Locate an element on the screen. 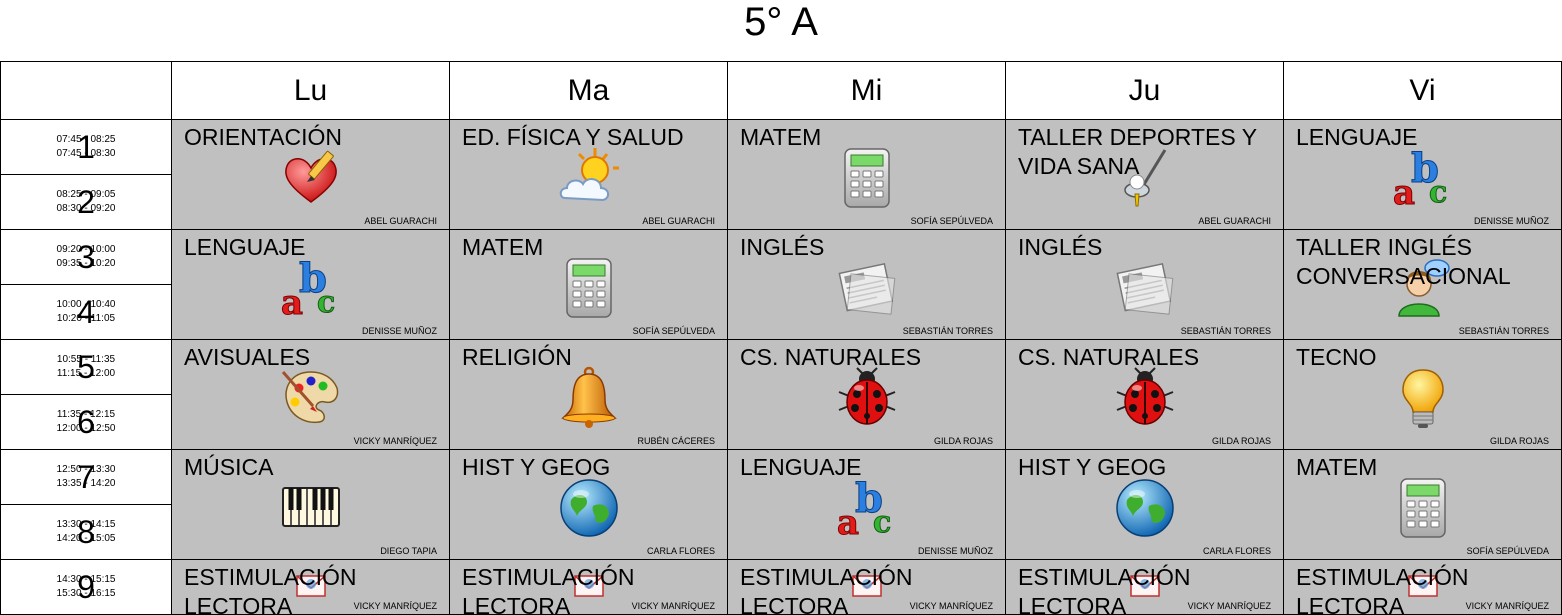 This screenshot has height=615, width=1562. class-cell-vi: a b c LENGUAJE DENISSE MUÑOZ is located at coordinates (1422, 174).